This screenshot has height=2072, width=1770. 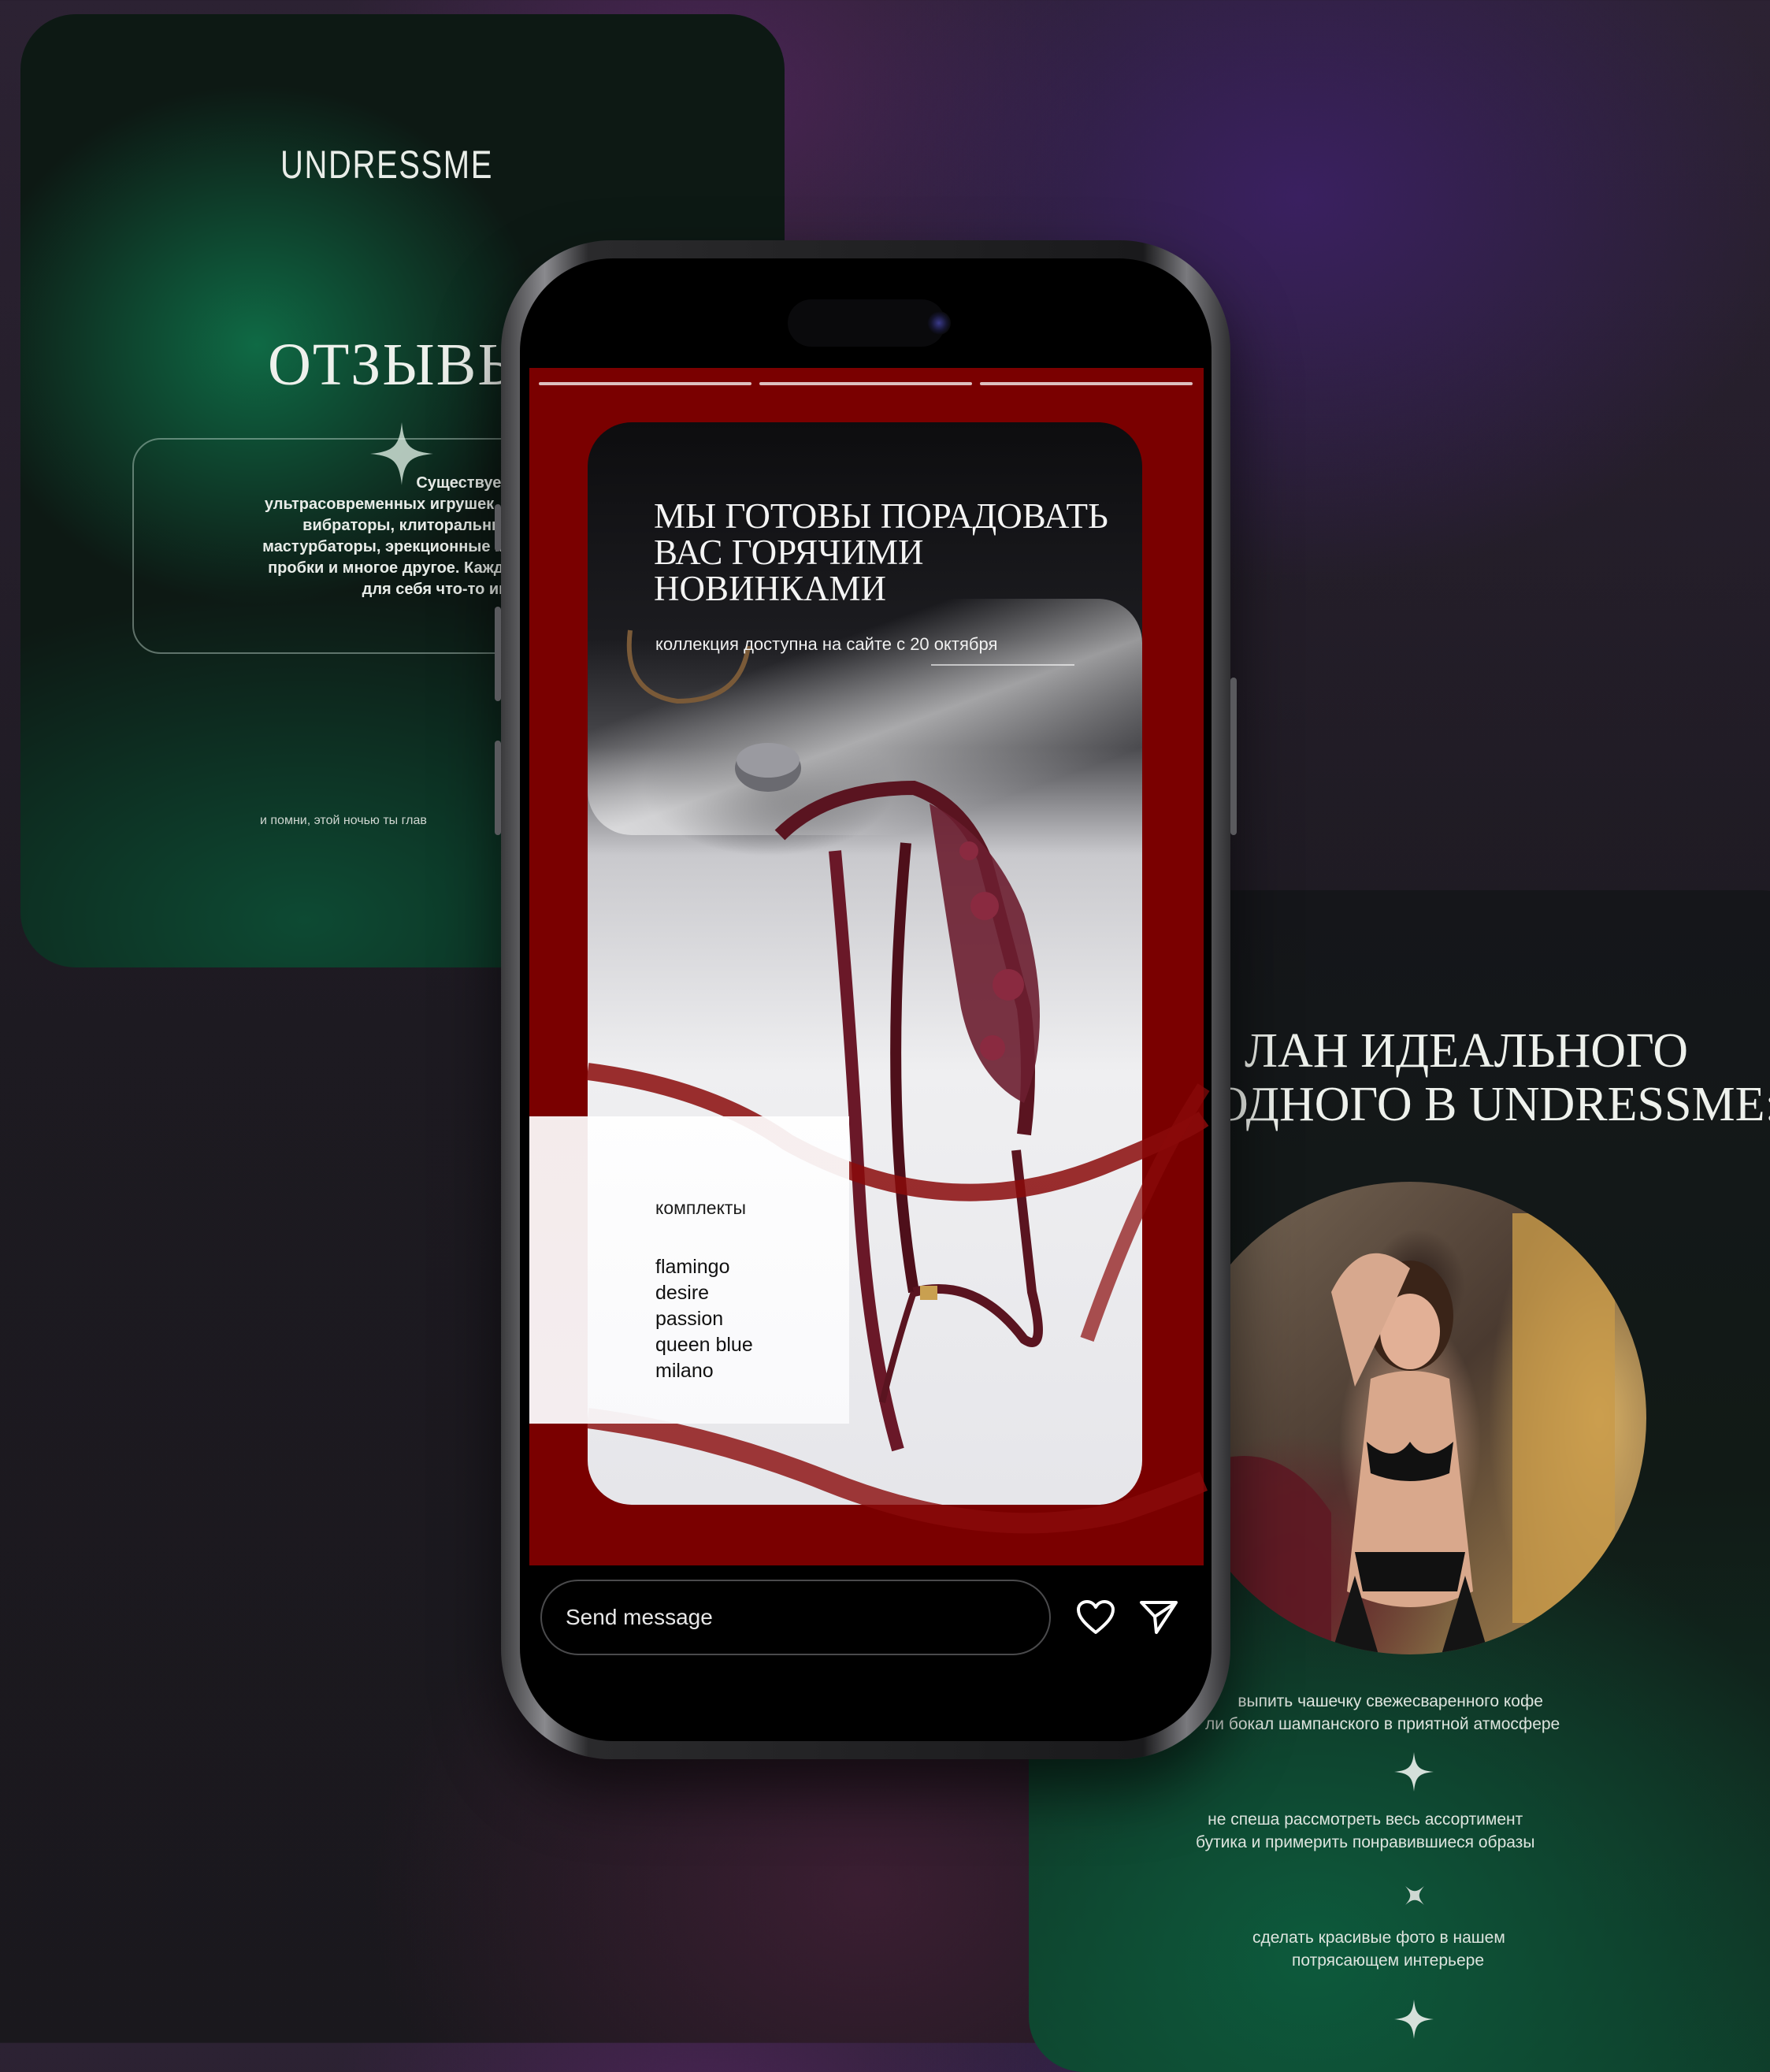 What do you see at coordinates (1003, 665) in the screenshot?
I see `subtitle-underline` at bounding box center [1003, 665].